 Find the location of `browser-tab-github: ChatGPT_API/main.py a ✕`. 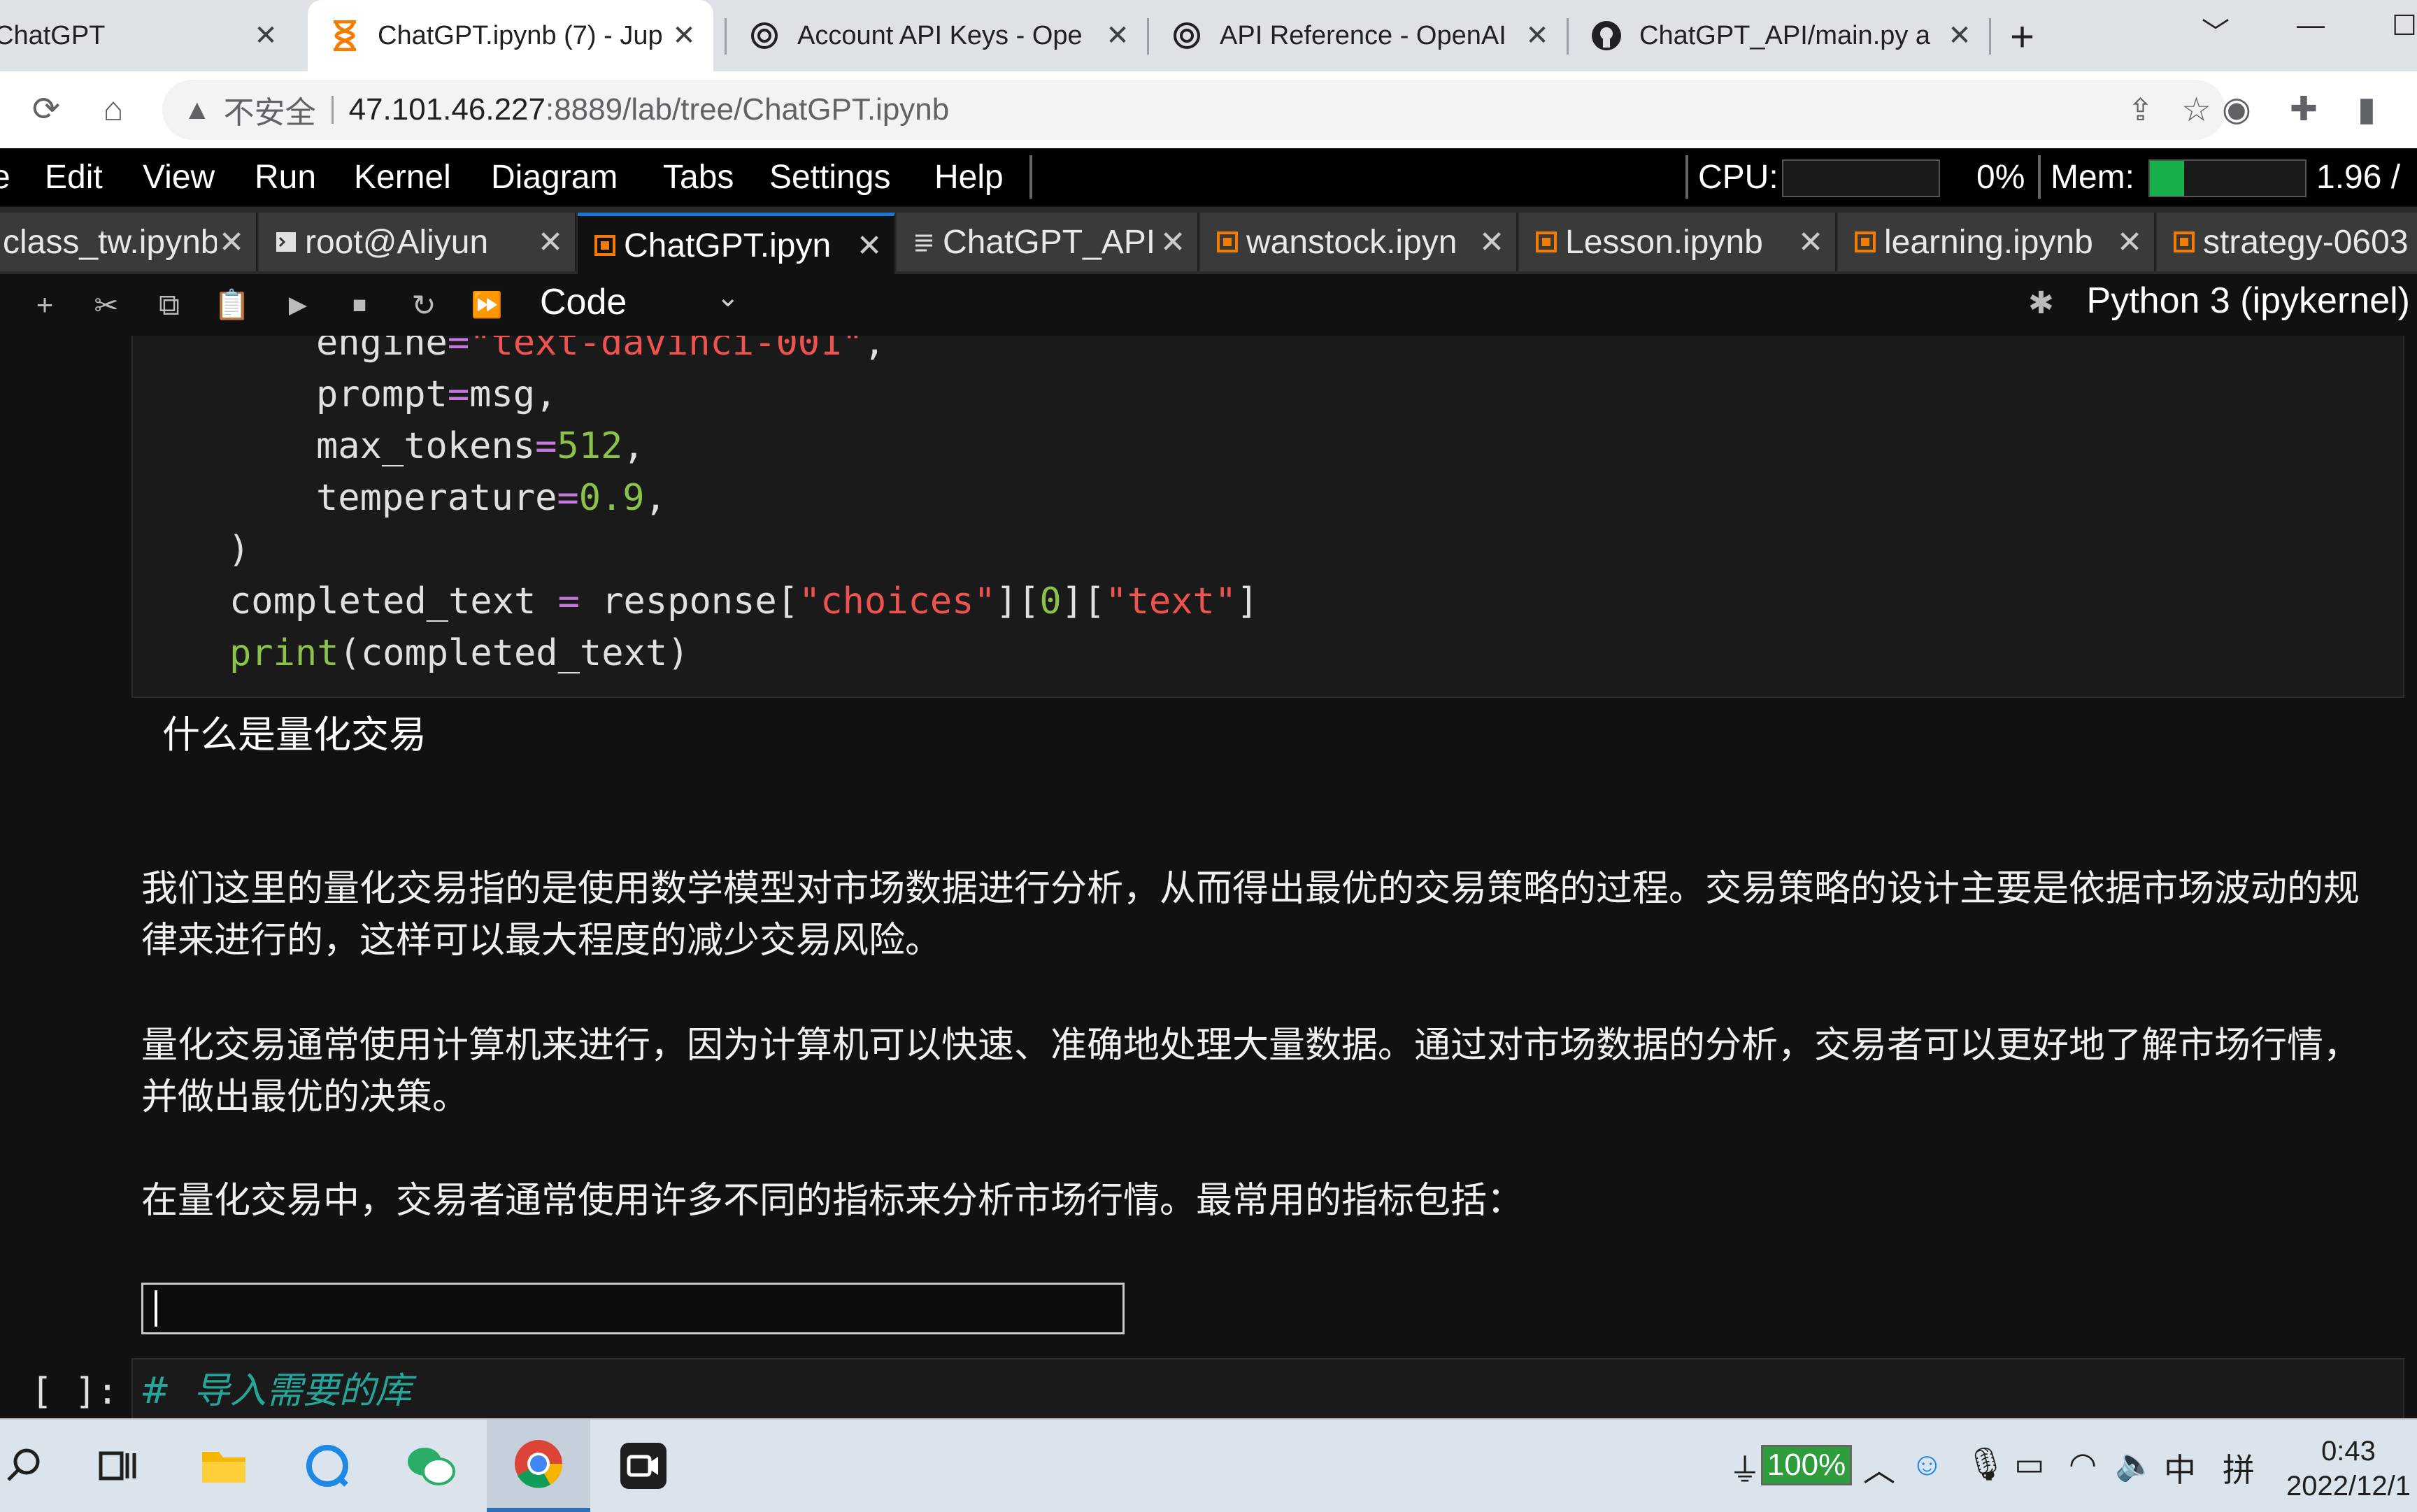

browser-tab-github: ChatGPT_API/main.py a ✕ is located at coordinates (1779, 35).